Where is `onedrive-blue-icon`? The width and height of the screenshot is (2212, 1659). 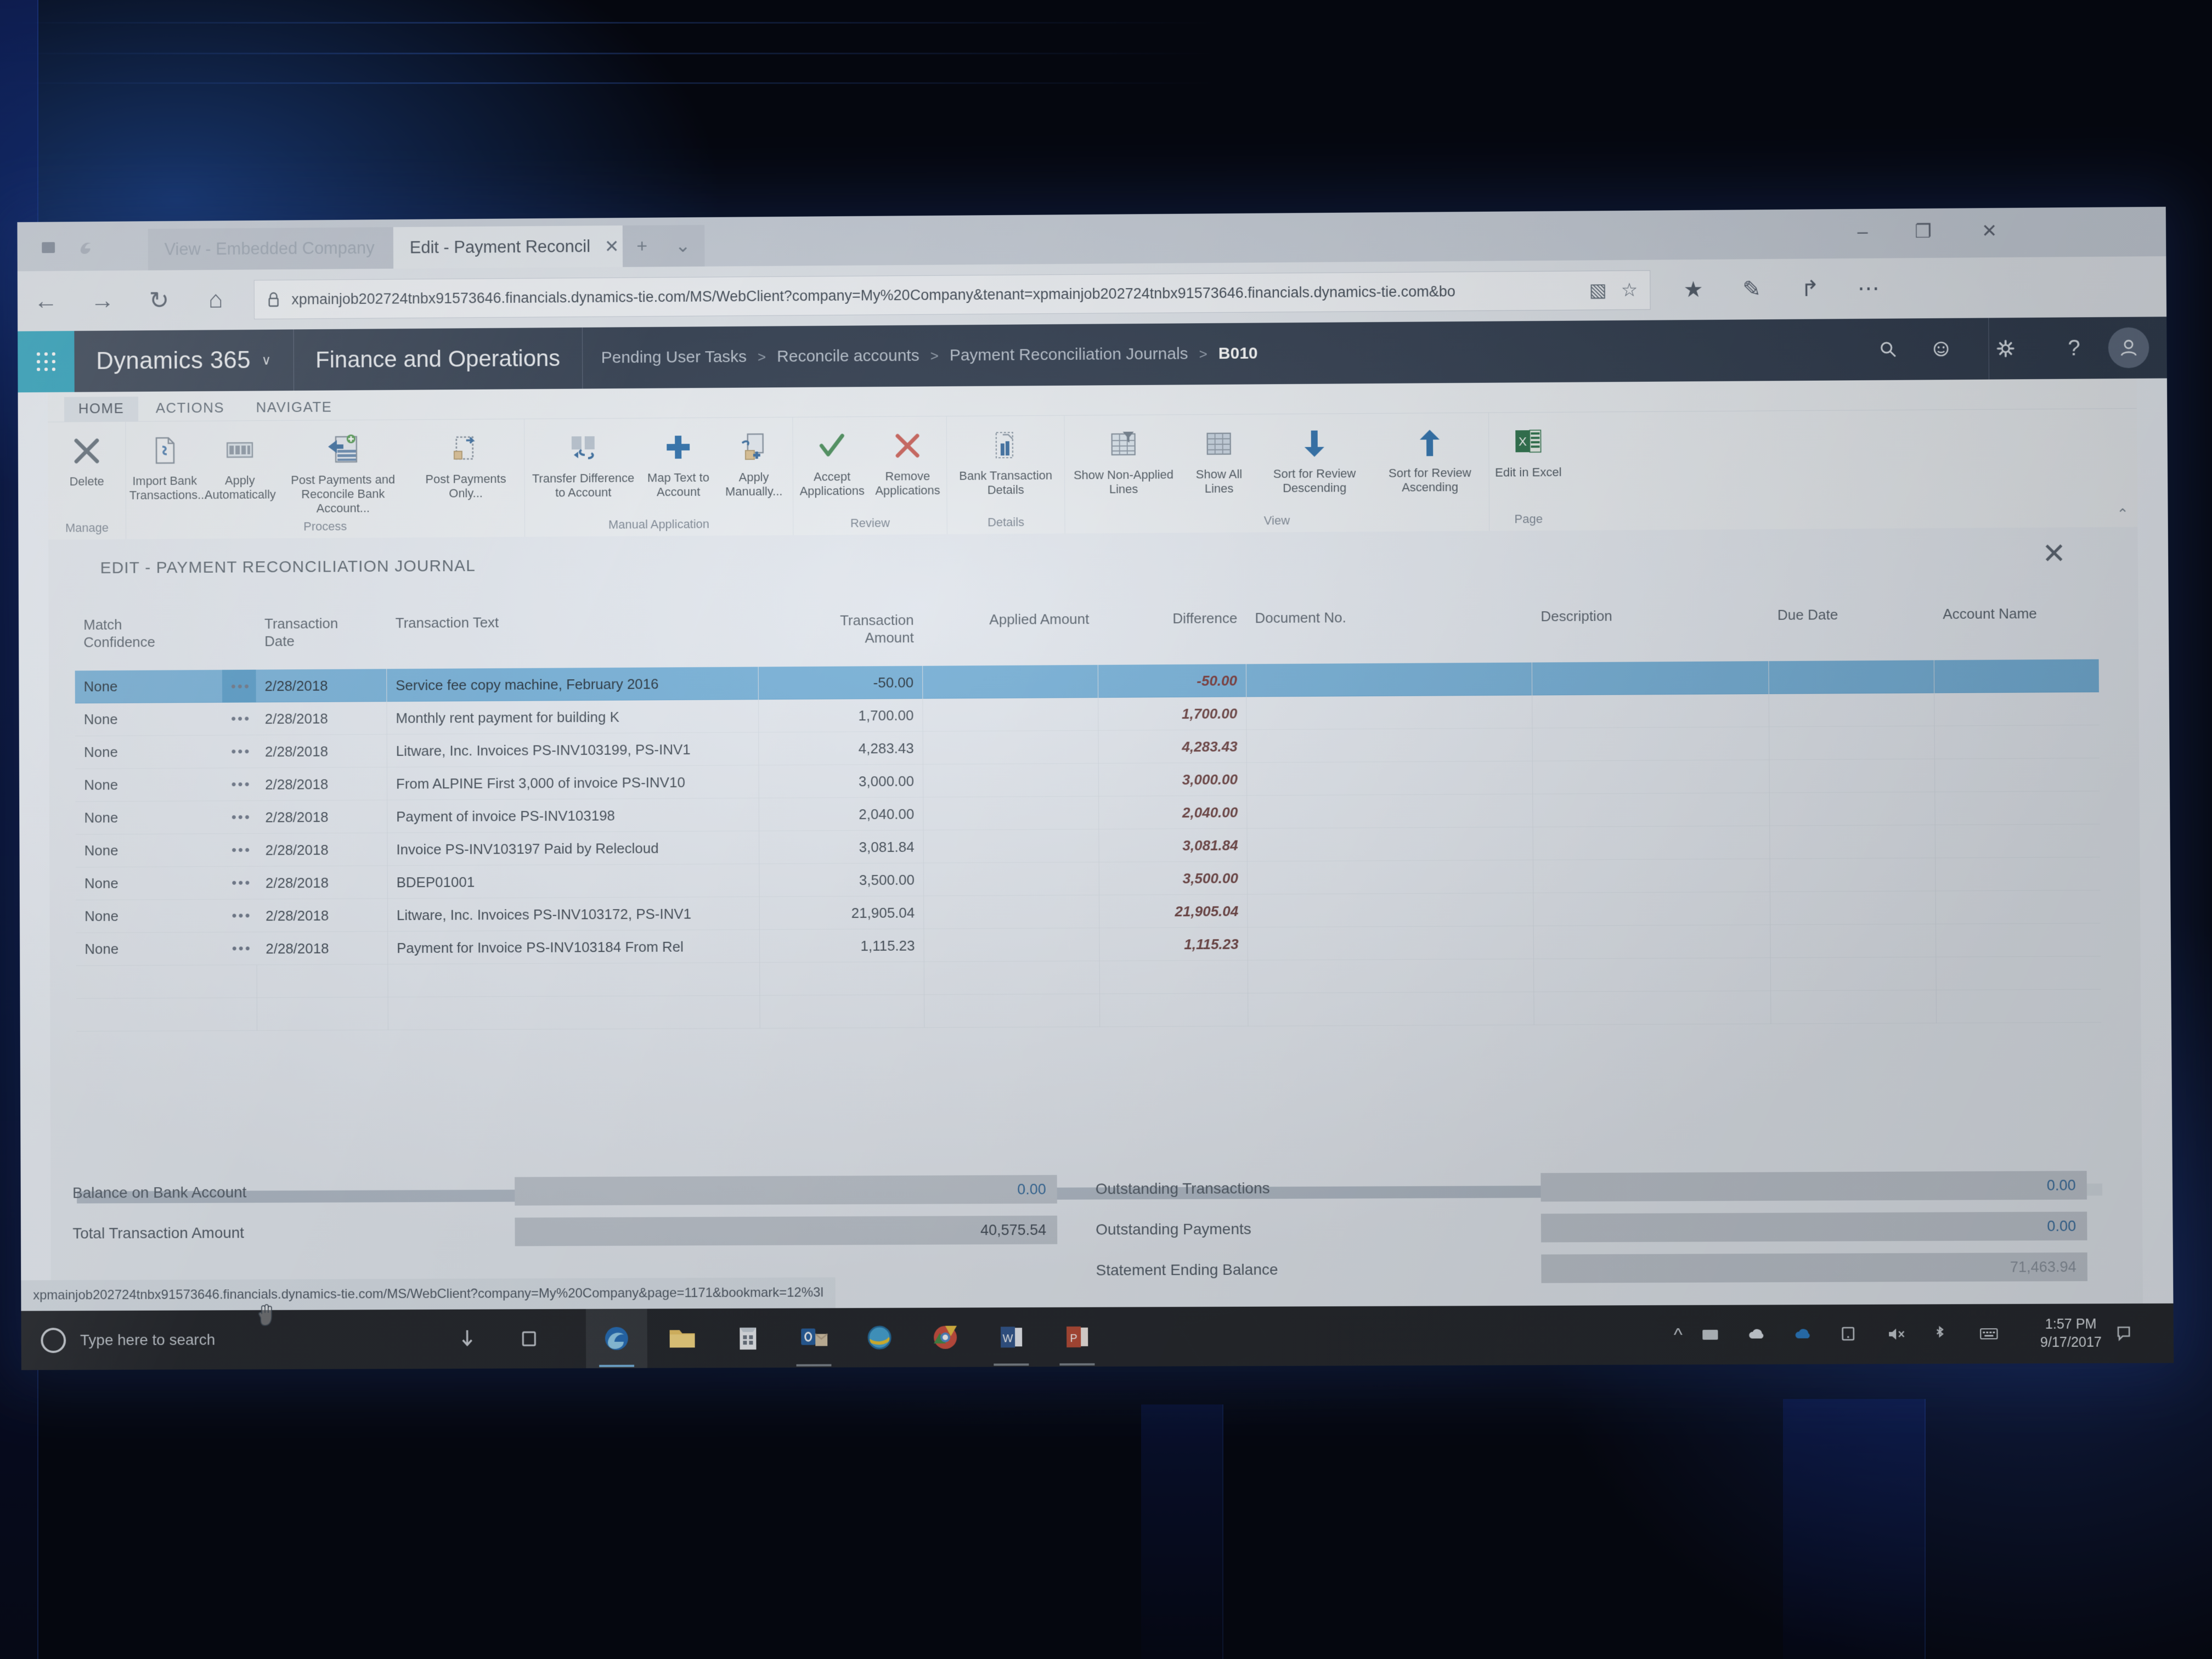 onedrive-blue-icon is located at coordinates (1817, 1334).